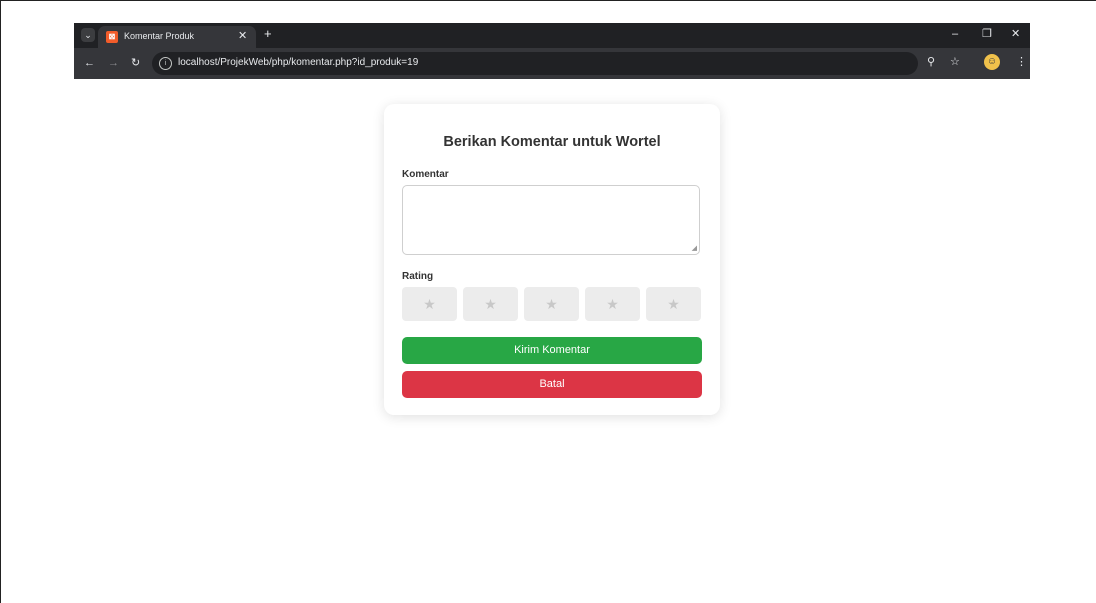 This screenshot has height=603, width=1096. Describe the element at coordinates (0, 301) in the screenshot. I see `screen-border-left` at that location.